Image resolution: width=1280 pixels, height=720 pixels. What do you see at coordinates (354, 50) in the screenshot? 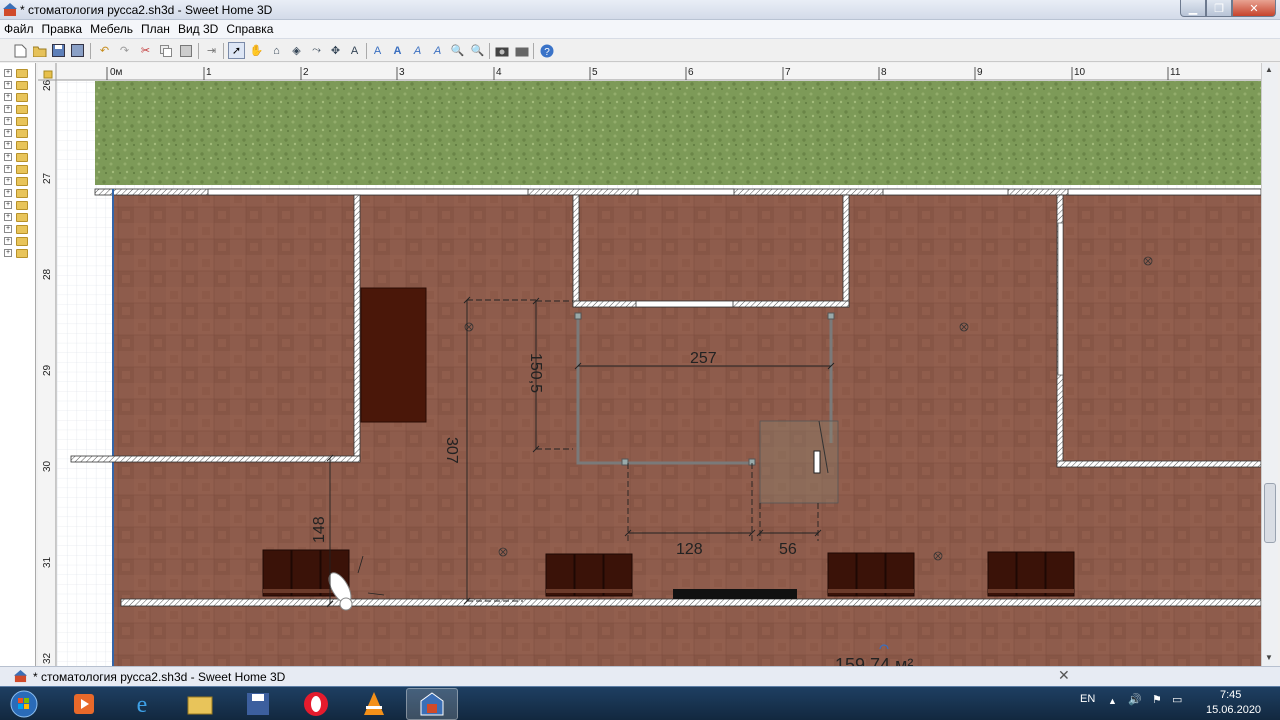
I see `create-labels-icon: A` at bounding box center [354, 50].